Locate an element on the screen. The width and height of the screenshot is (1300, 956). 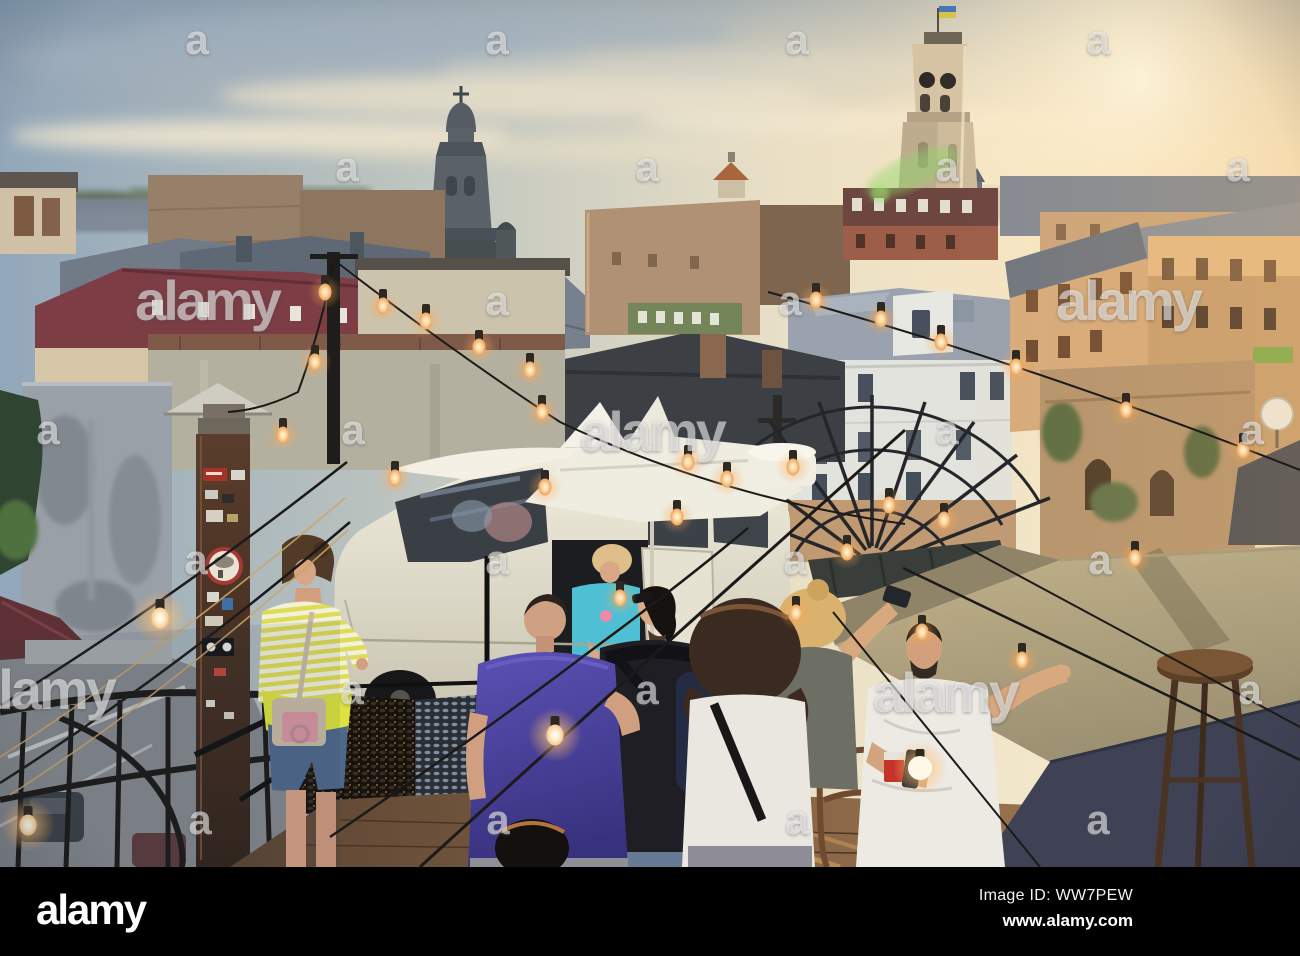
alamy-url: www.alamy.com is located at coordinates (1067, 920).